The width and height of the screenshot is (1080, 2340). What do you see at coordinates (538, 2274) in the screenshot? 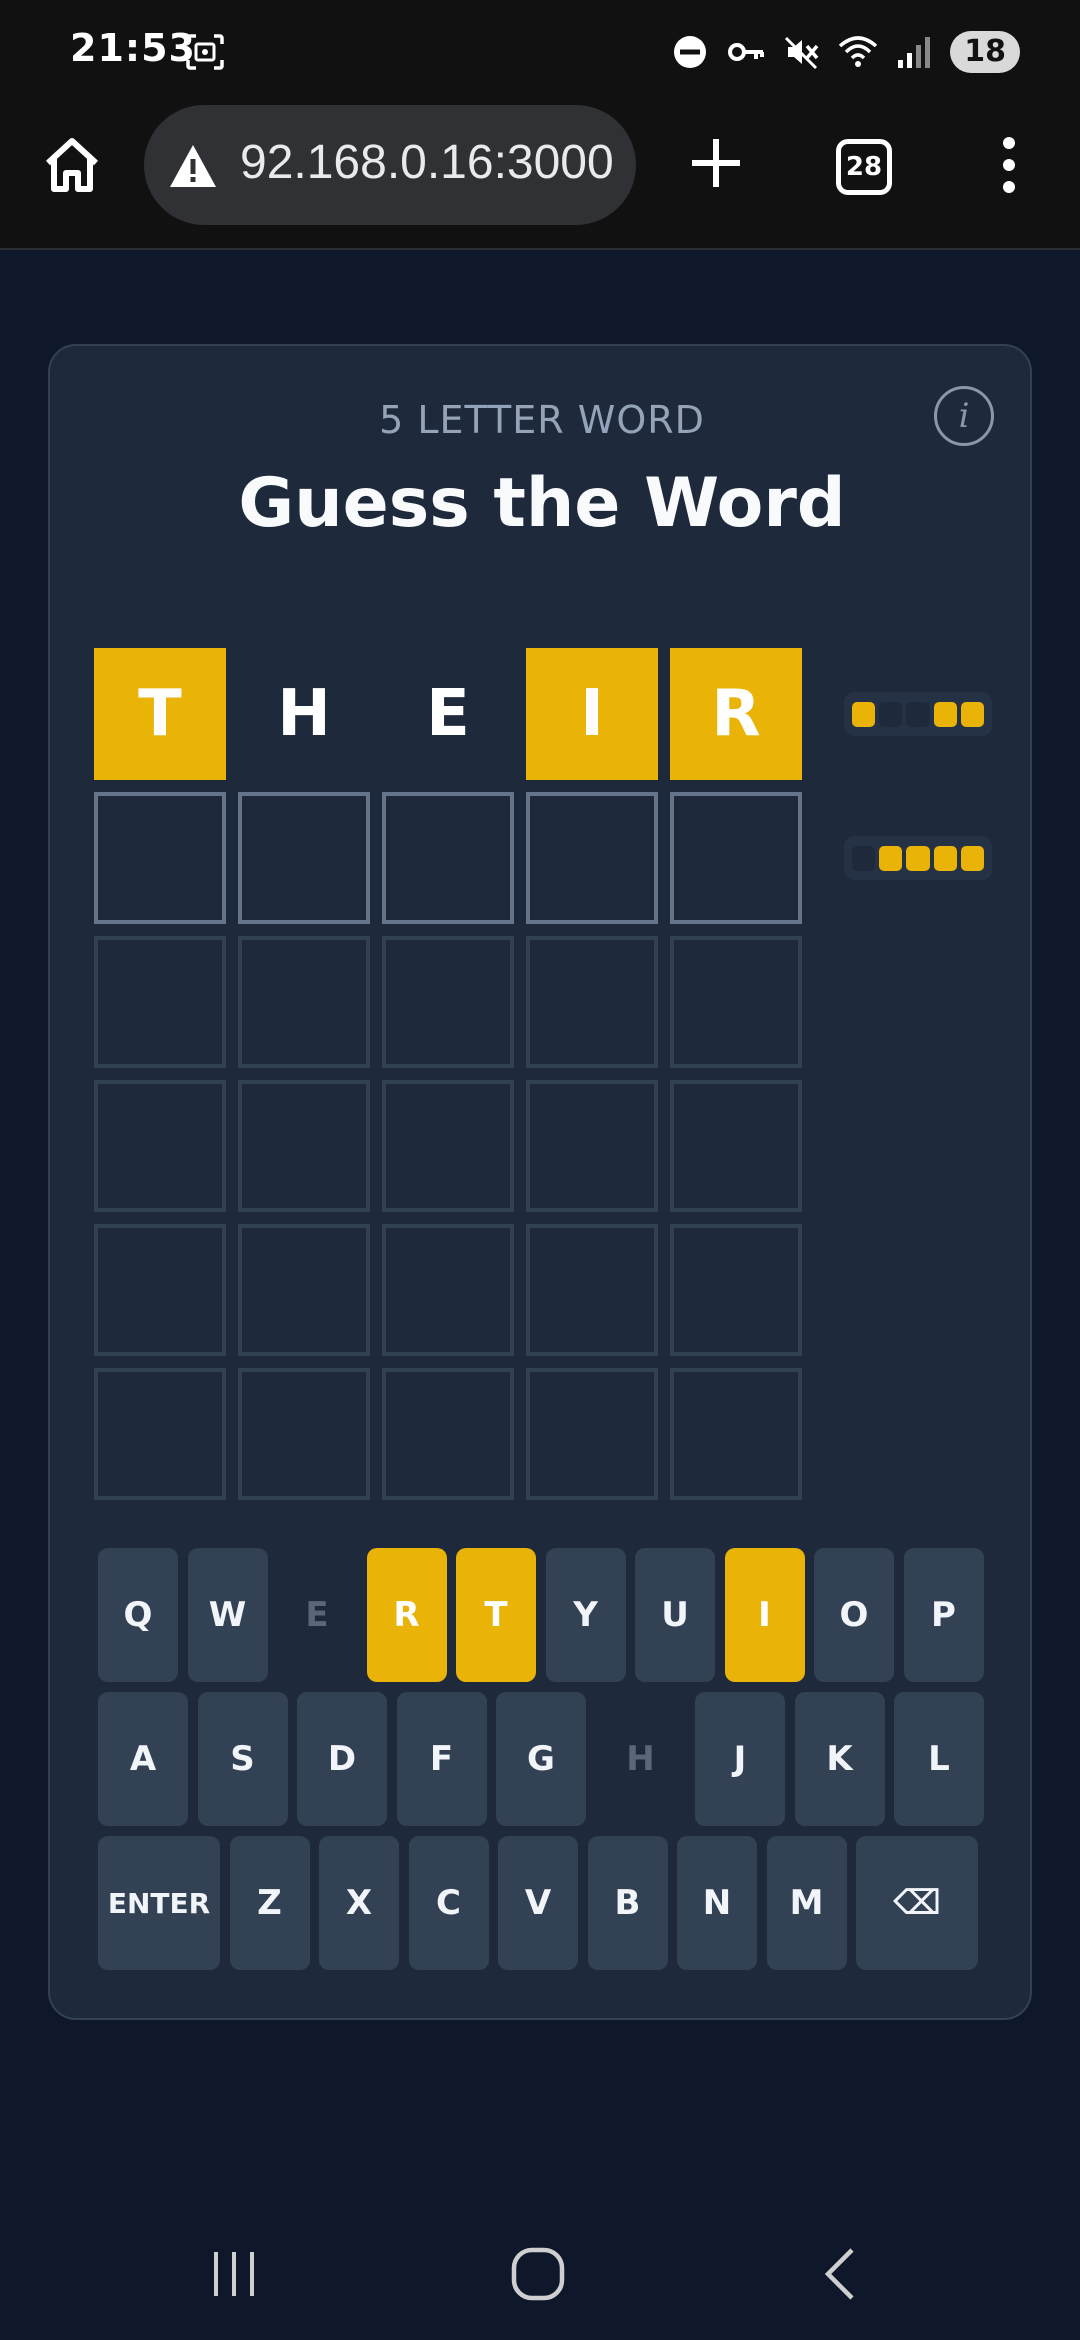
I see `nav-home-icon` at bounding box center [538, 2274].